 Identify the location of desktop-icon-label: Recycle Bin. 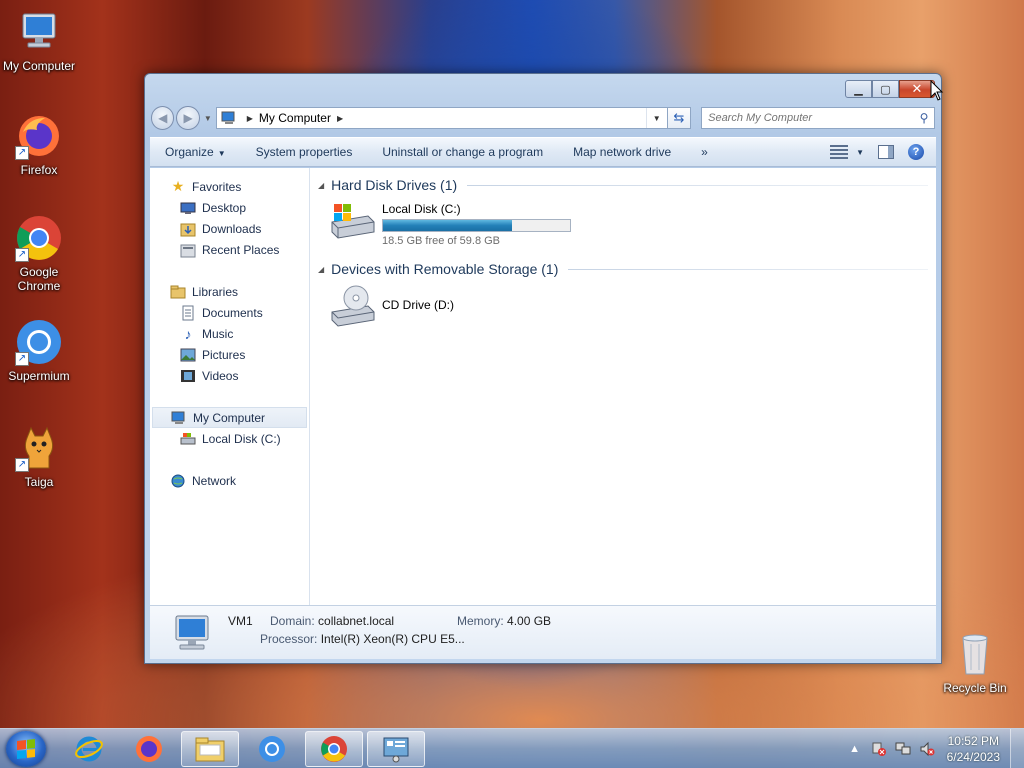
(975, 688).